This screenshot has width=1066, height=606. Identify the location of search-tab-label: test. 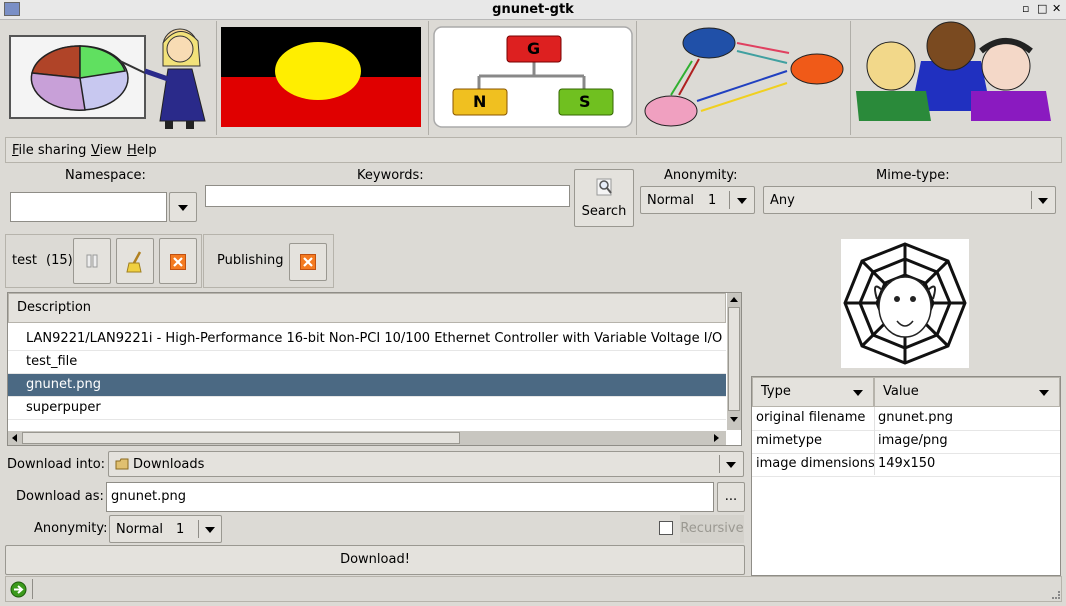
(24, 260).